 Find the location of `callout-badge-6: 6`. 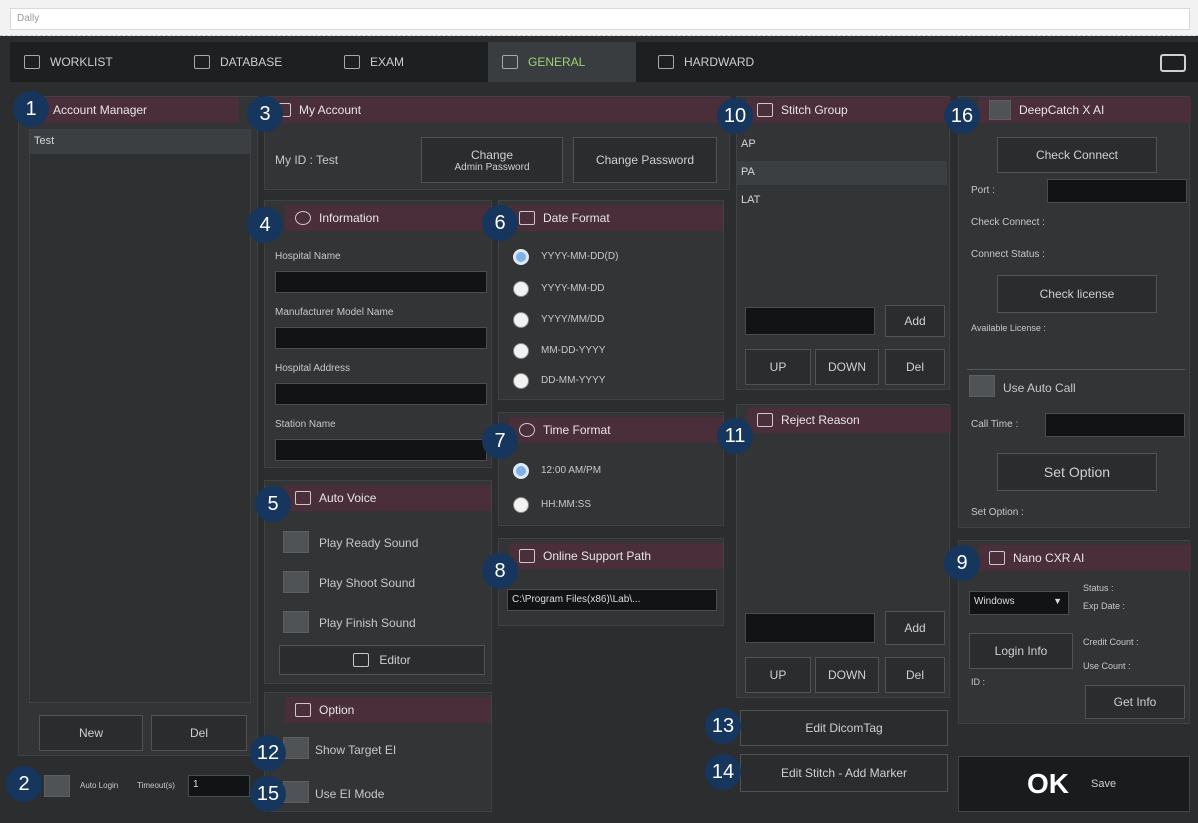

callout-badge-6: 6 is located at coordinates (500, 223).